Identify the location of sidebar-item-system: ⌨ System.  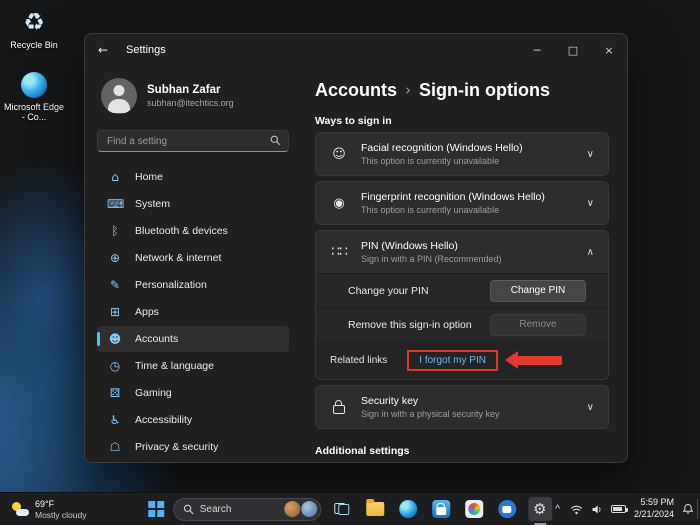
(193, 204).